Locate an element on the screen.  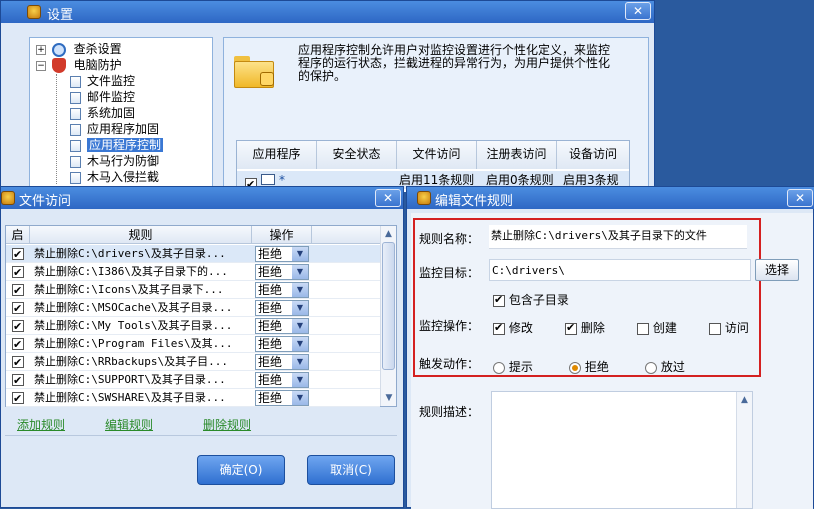
trigger-prompt: 提示 is located at coordinates (513, 366).